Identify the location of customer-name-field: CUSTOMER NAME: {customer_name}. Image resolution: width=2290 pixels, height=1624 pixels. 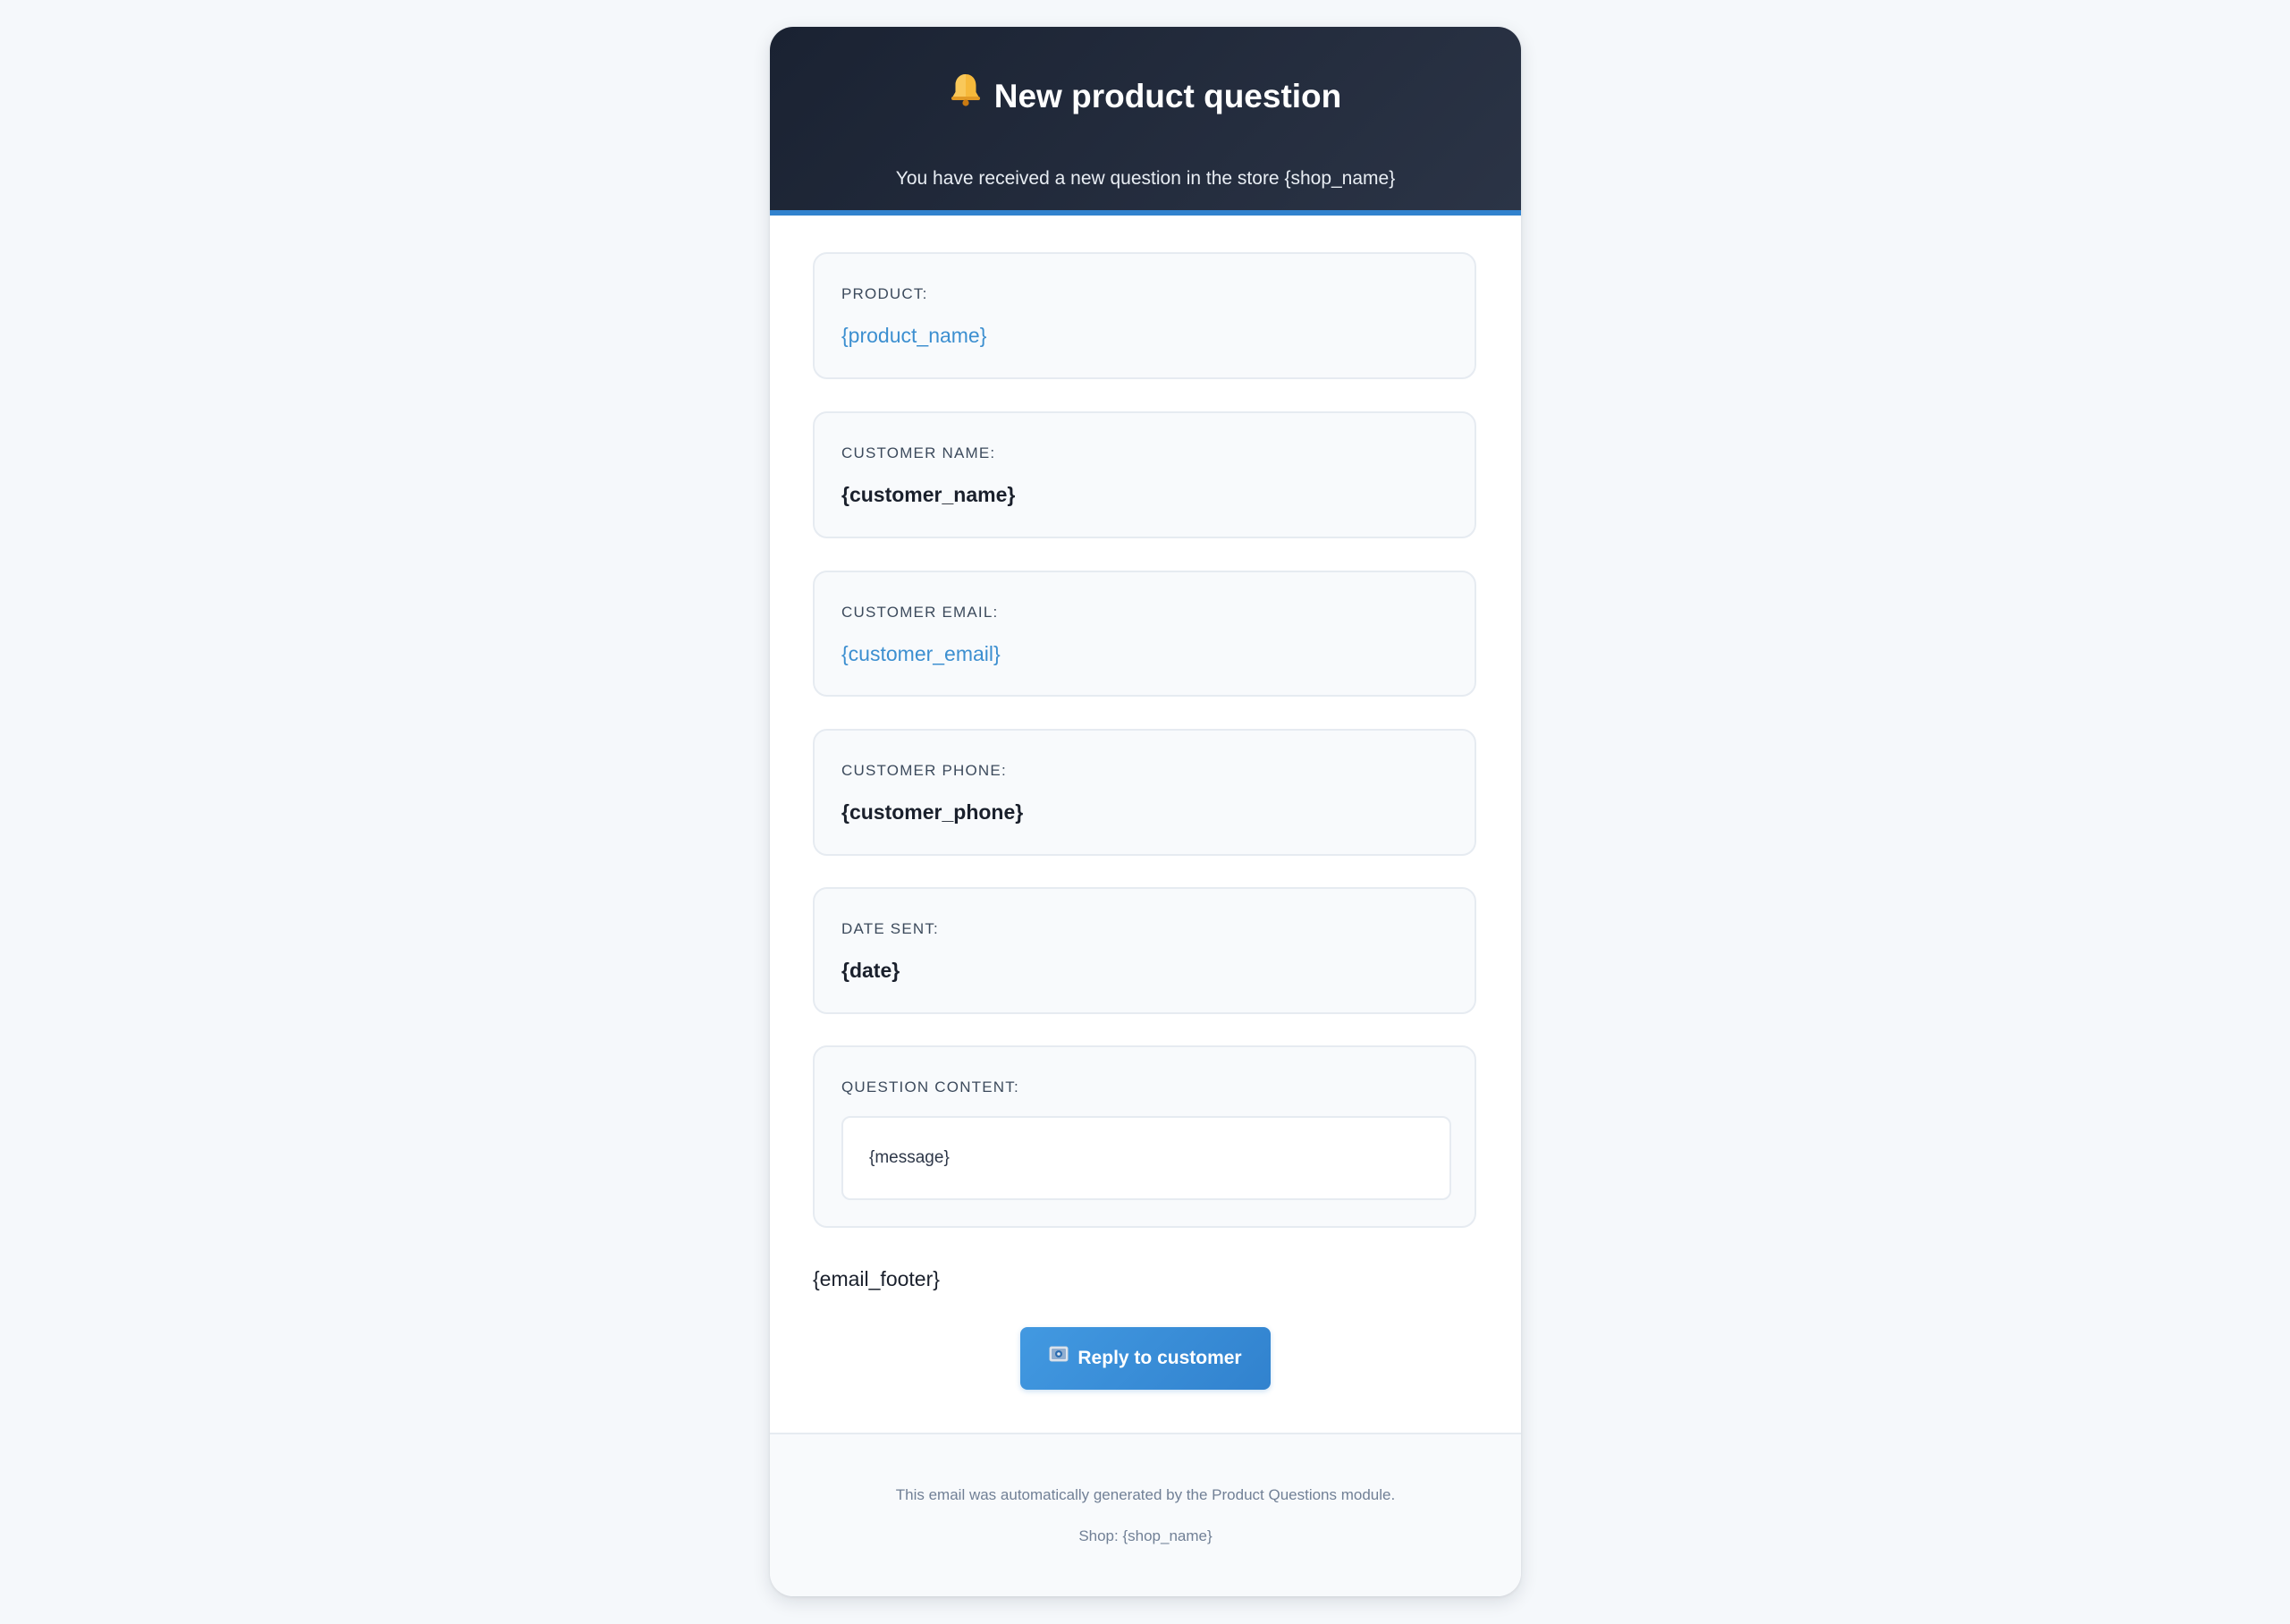
(1144, 475).